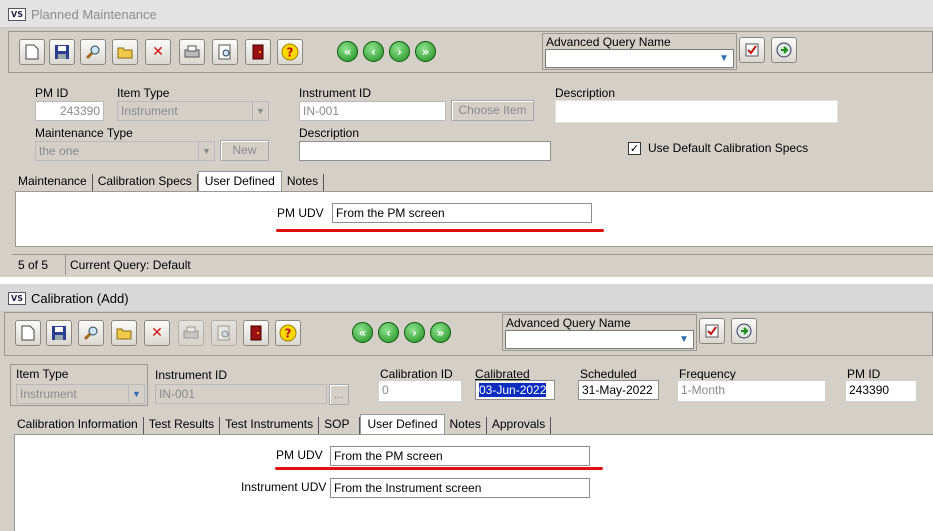 This screenshot has height=531, width=933. I want to click on status-divider, so click(65, 265).